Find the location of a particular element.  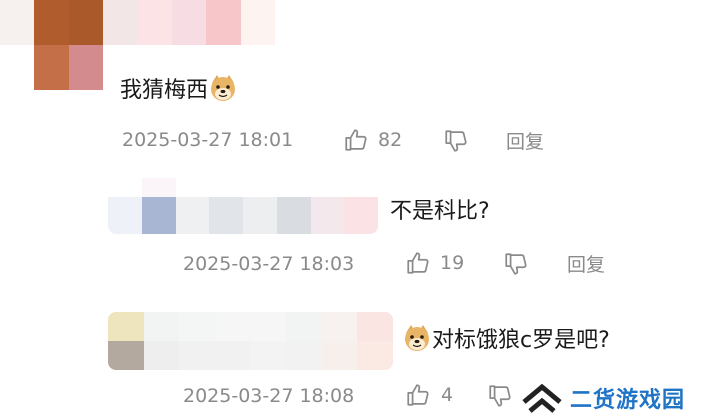

comment-1-reply-button: 回复 is located at coordinates (525, 142).